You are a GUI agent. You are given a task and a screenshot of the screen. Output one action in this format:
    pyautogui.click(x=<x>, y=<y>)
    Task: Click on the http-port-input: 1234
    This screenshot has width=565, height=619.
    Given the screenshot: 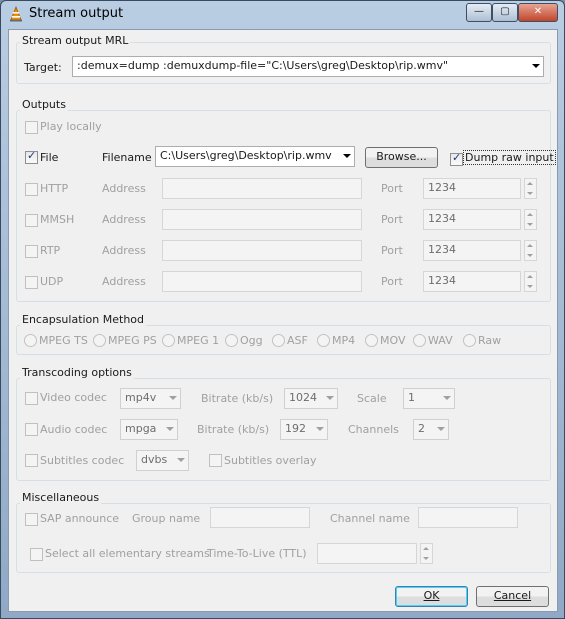 What is the action you would take?
    pyautogui.click(x=472, y=188)
    